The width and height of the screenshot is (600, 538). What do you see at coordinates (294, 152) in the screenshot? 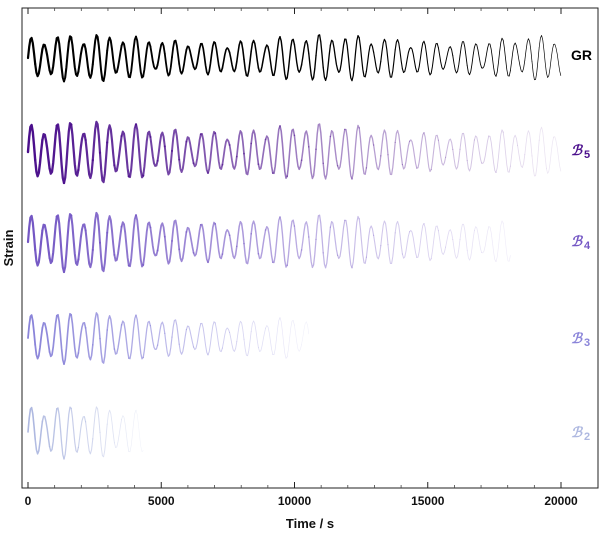
I see `series-b5` at bounding box center [294, 152].